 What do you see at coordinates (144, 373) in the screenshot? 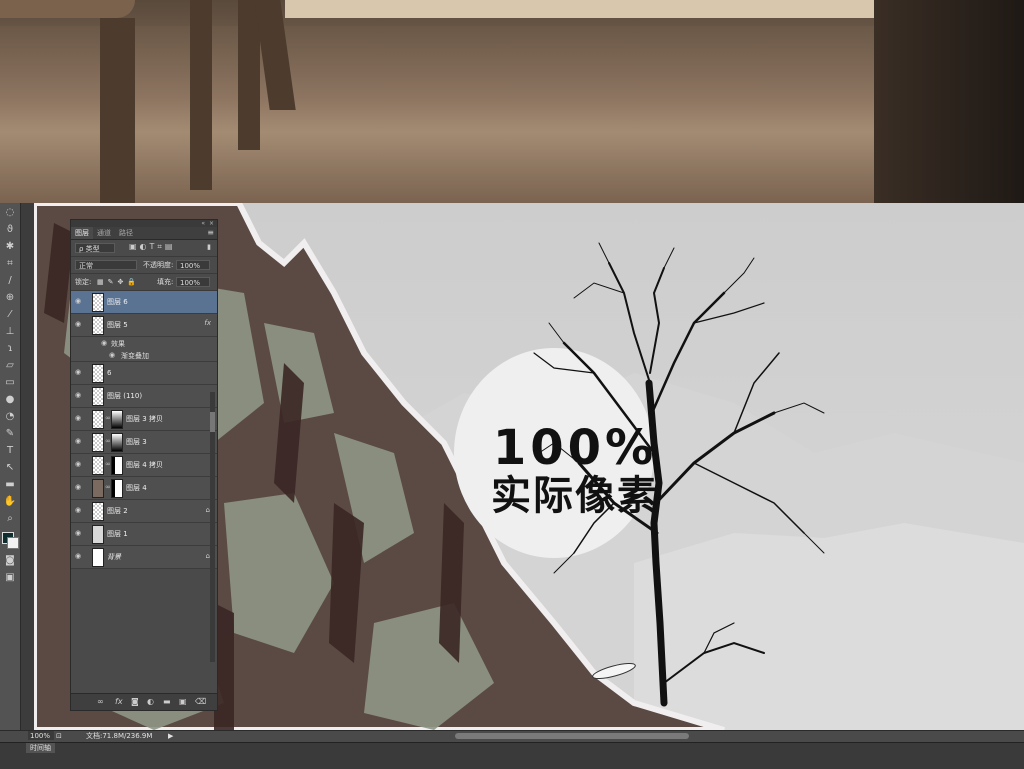
I see `layer-row: ◉ 6` at bounding box center [144, 373].